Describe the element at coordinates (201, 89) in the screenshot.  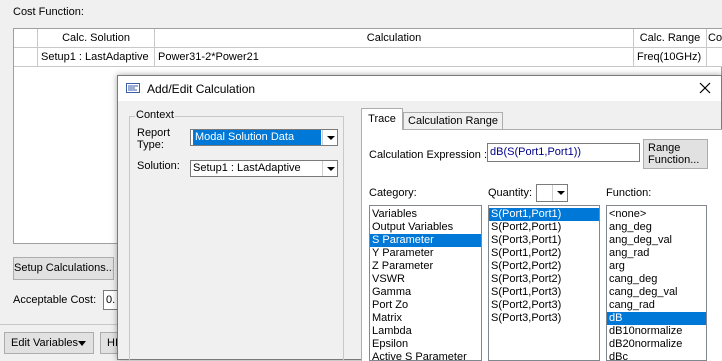
I see `dialog-title: Add/Edit Calculation` at that location.